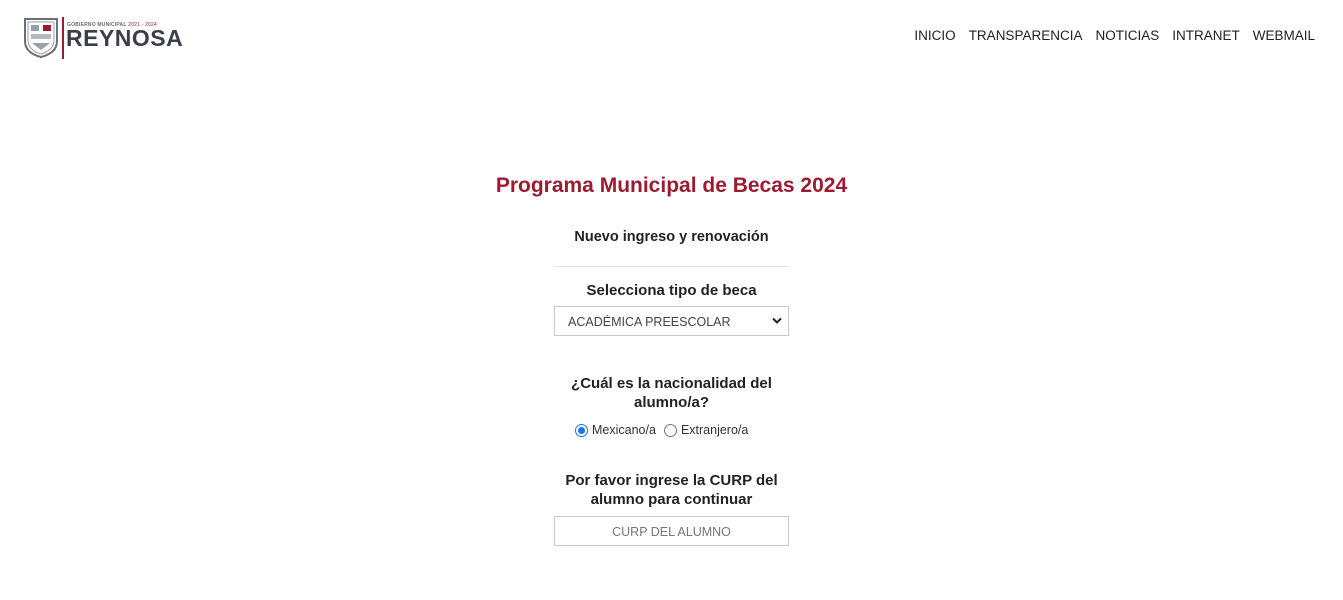  Describe the element at coordinates (714, 430) in the screenshot. I see `radio-extranjero-label: Extranjero/a` at that location.